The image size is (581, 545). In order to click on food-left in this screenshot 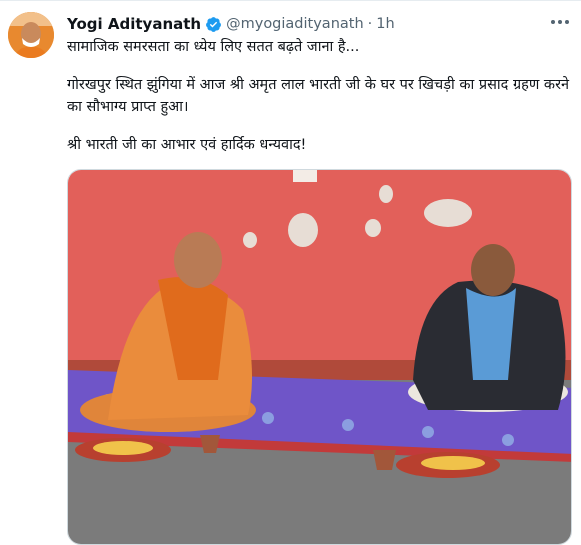, I will do `click(123, 448)`.